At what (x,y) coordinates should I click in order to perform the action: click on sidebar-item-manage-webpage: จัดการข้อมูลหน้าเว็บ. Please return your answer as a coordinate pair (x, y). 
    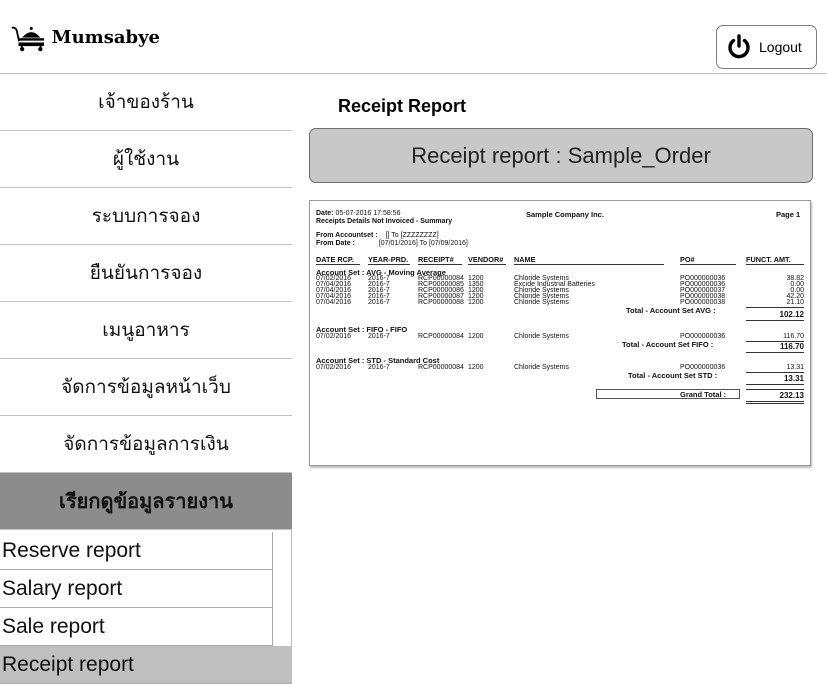
    Looking at the image, I should click on (146, 387).